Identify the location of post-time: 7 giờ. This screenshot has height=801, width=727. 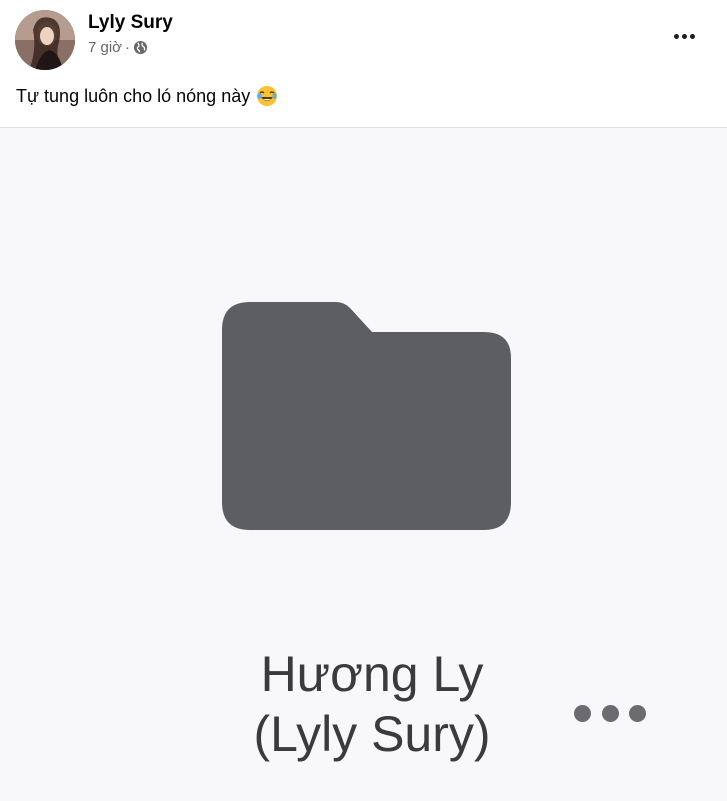
(105, 47).